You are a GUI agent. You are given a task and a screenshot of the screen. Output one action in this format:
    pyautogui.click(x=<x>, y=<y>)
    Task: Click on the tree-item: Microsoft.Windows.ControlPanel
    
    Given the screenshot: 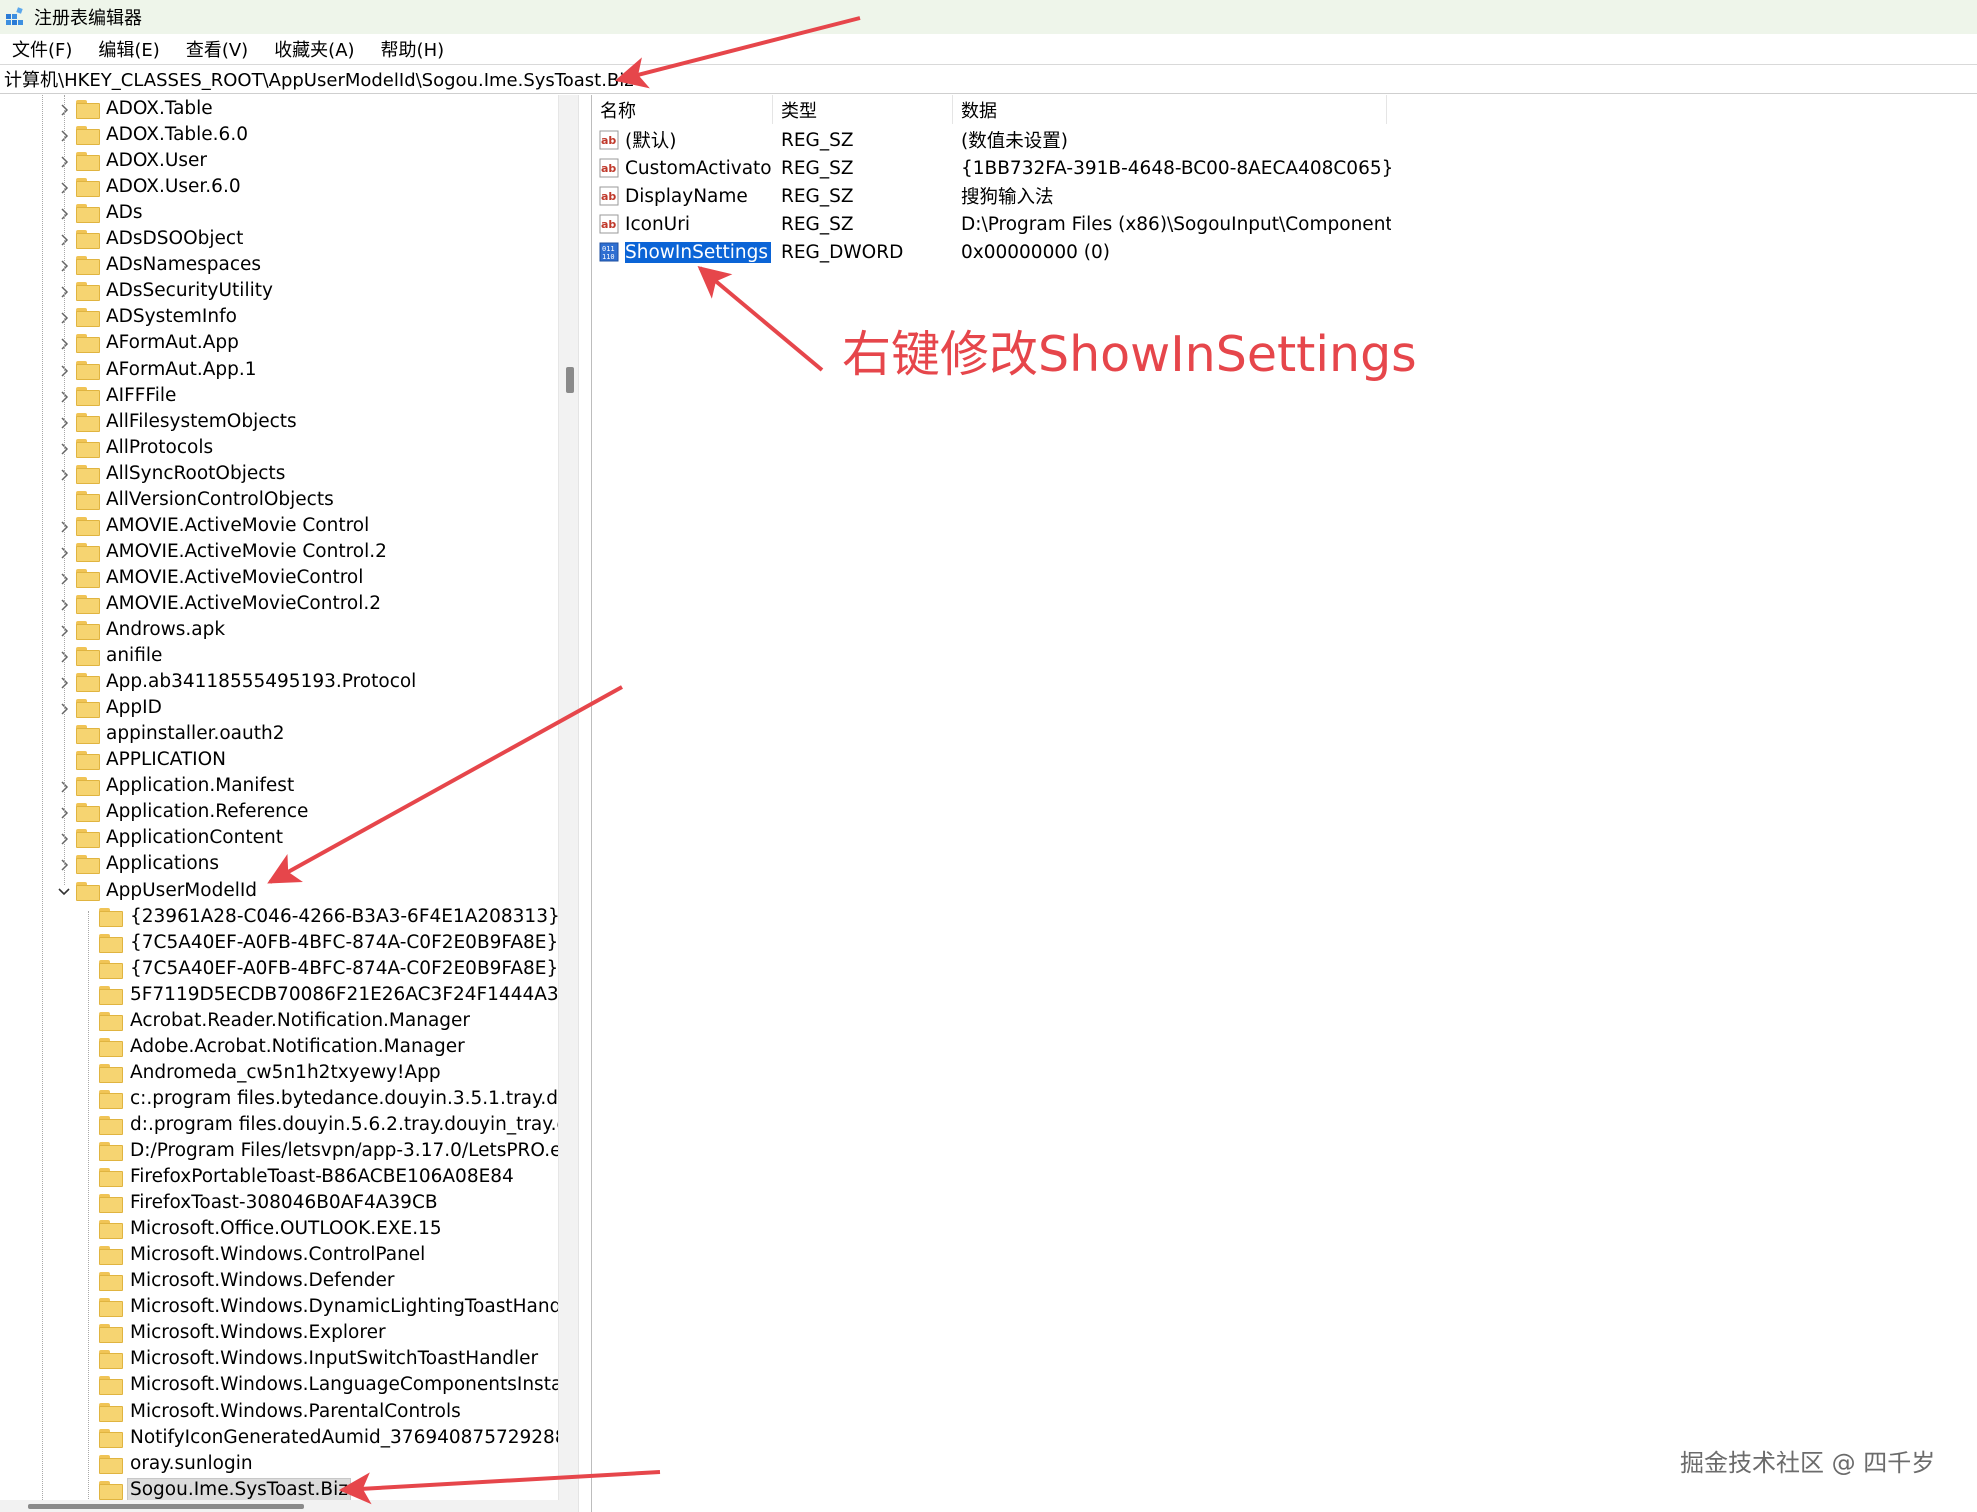 What is the action you would take?
    pyautogui.click(x=279, y=1256)
    